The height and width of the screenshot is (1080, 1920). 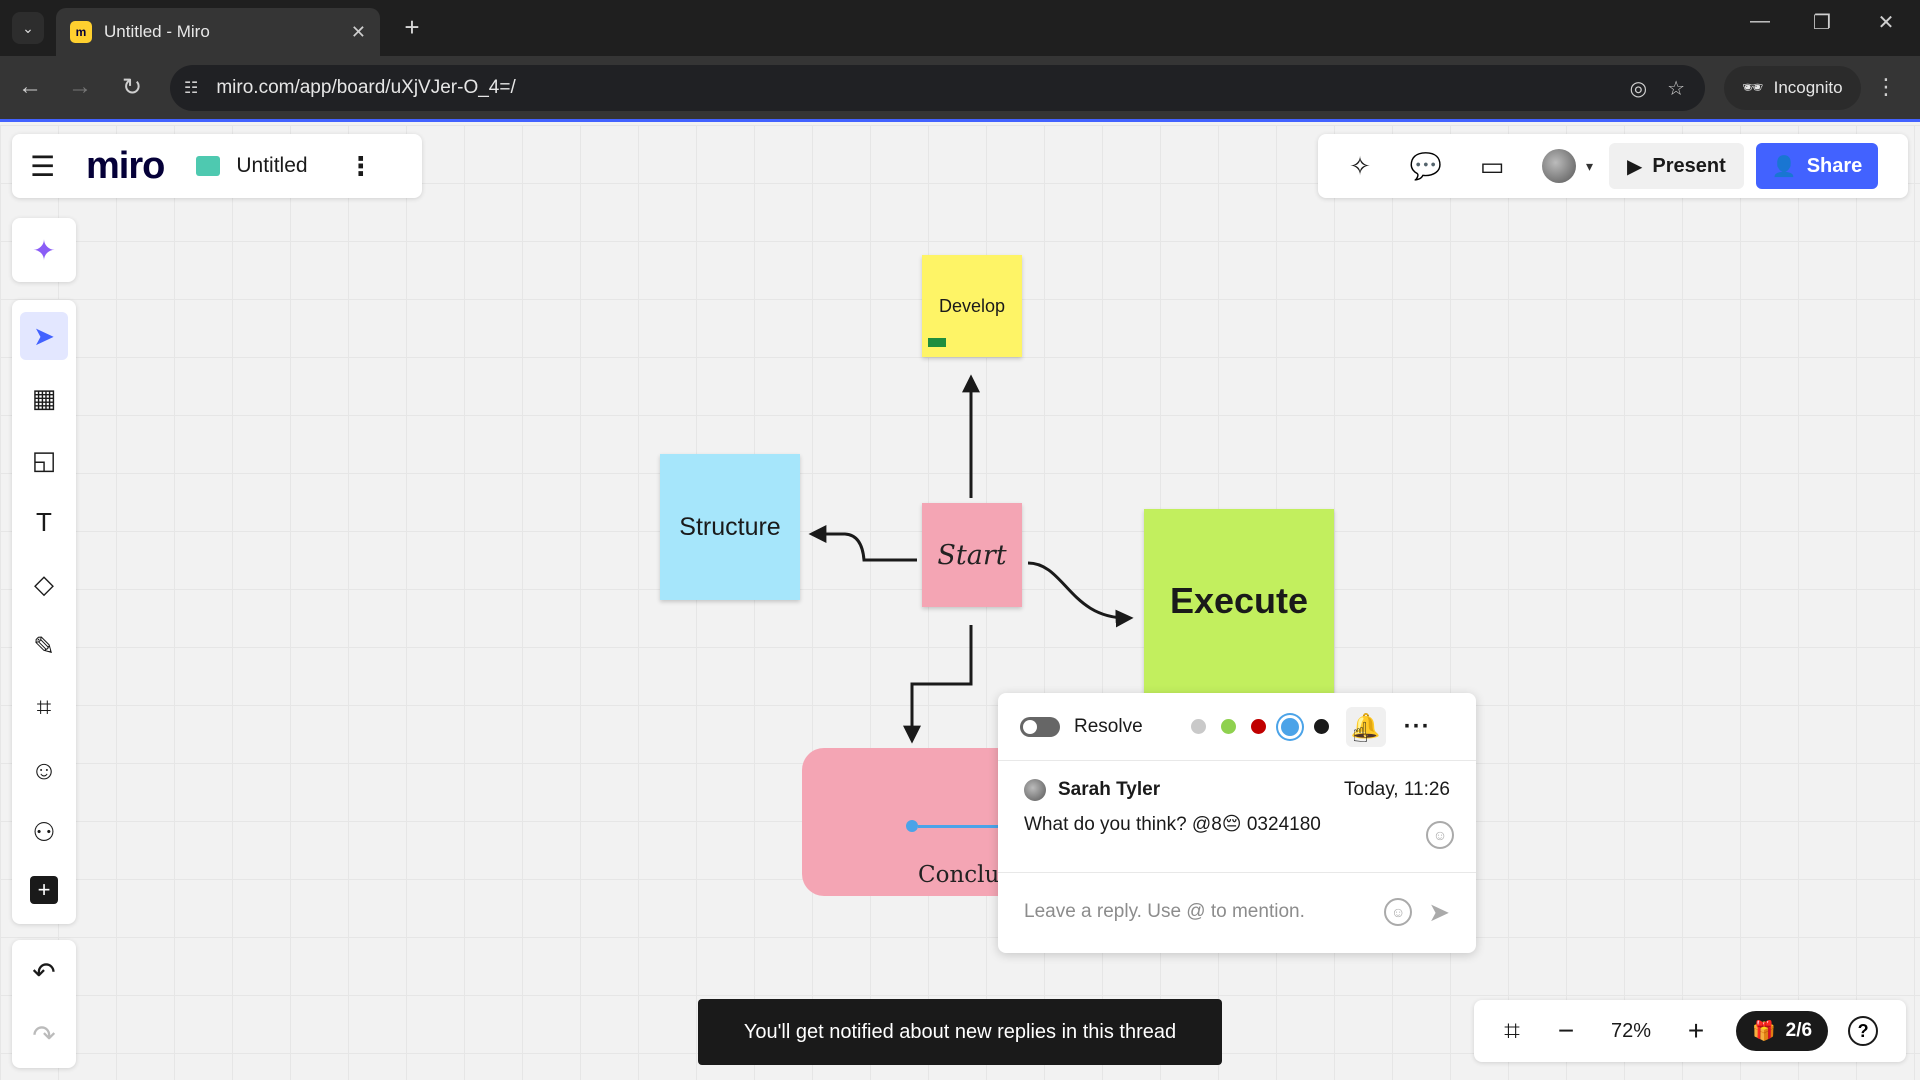 I want to click on present-button: ▶ Present, so click(x=1676, y=166).